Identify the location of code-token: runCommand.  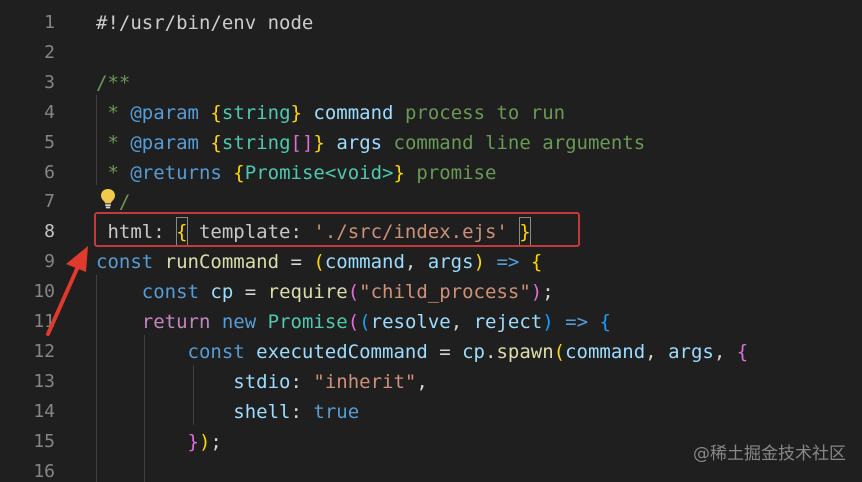
(222, 262).